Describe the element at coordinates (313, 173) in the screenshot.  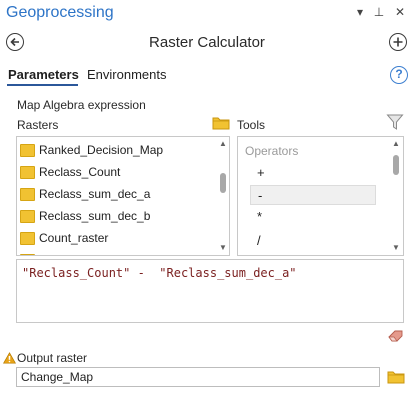
I see `operator-plus: +` at that location.